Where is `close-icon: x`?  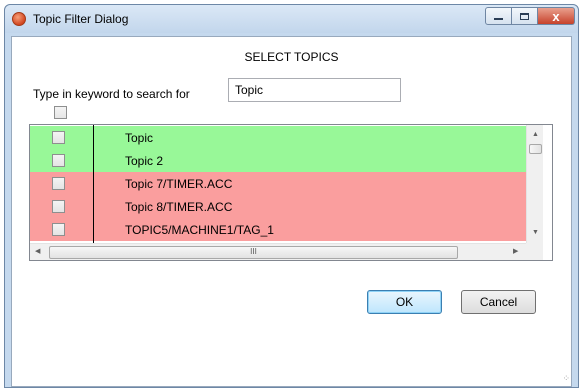 close-icon: x is located at coordinates (556, 16).